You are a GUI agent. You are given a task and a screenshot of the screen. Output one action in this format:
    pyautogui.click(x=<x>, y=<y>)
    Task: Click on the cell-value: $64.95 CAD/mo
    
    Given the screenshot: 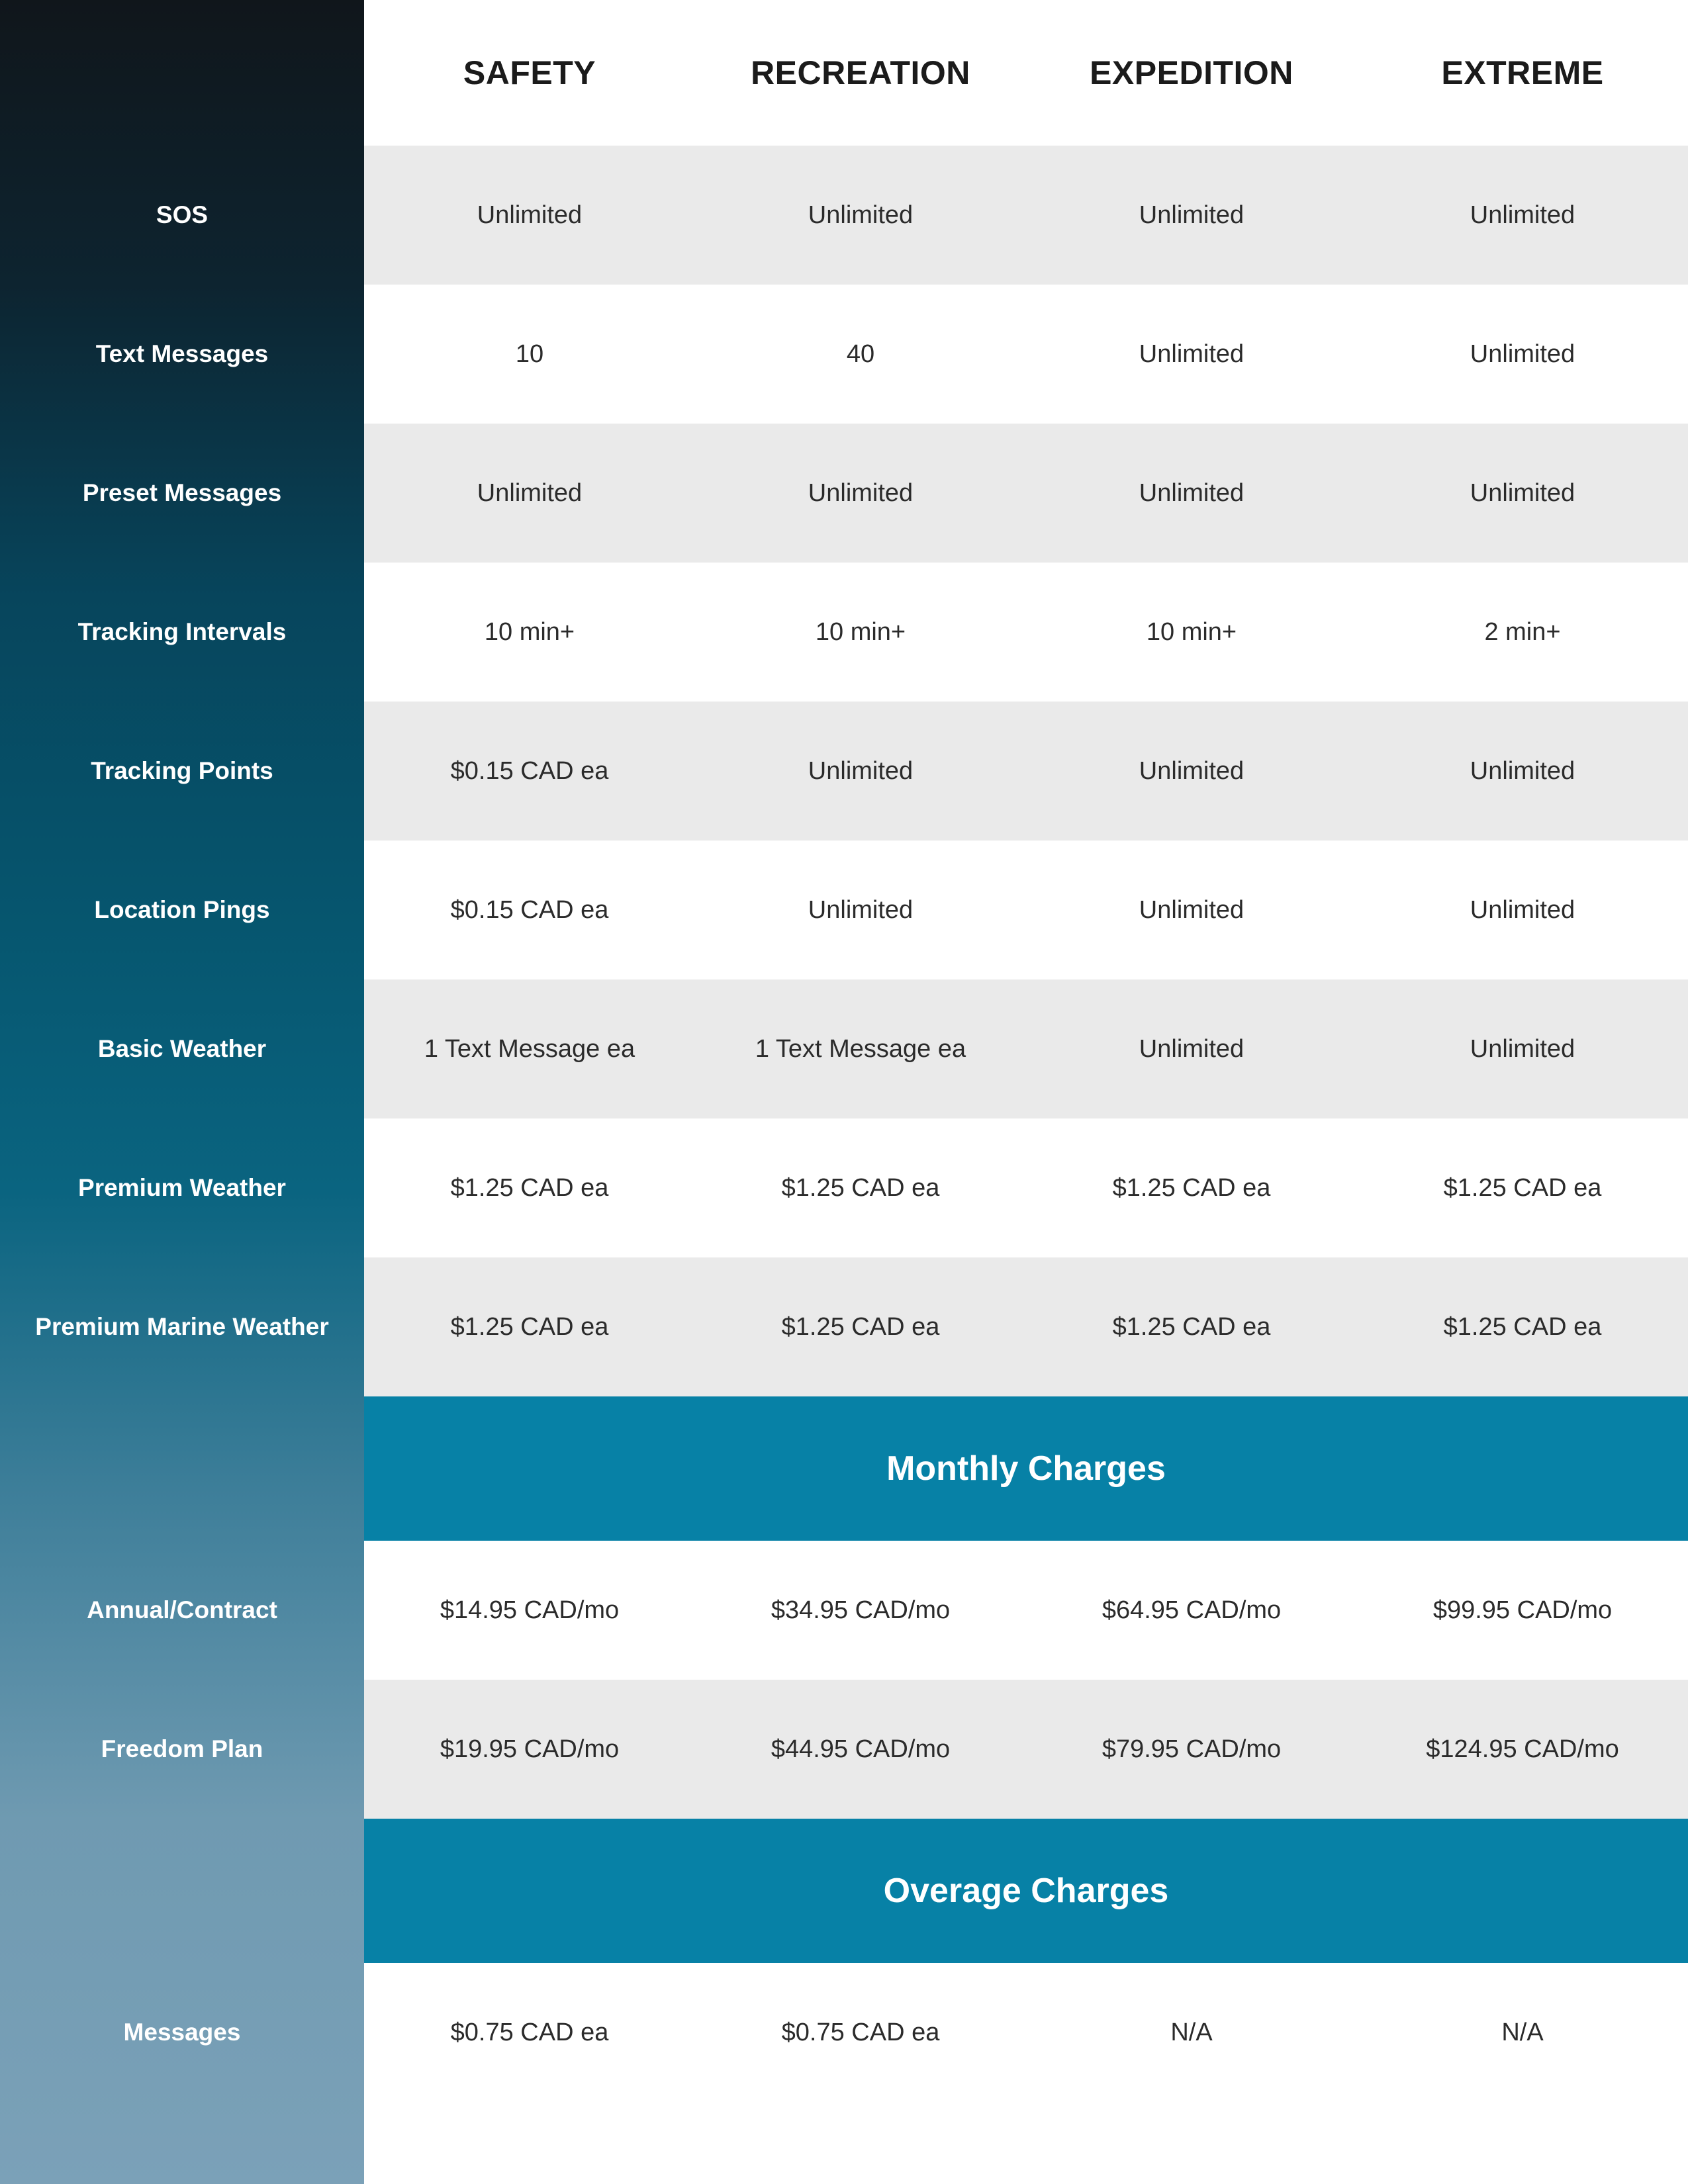 What is the action you would take?
    pyautogui.click(x=1192, y=1610)
    